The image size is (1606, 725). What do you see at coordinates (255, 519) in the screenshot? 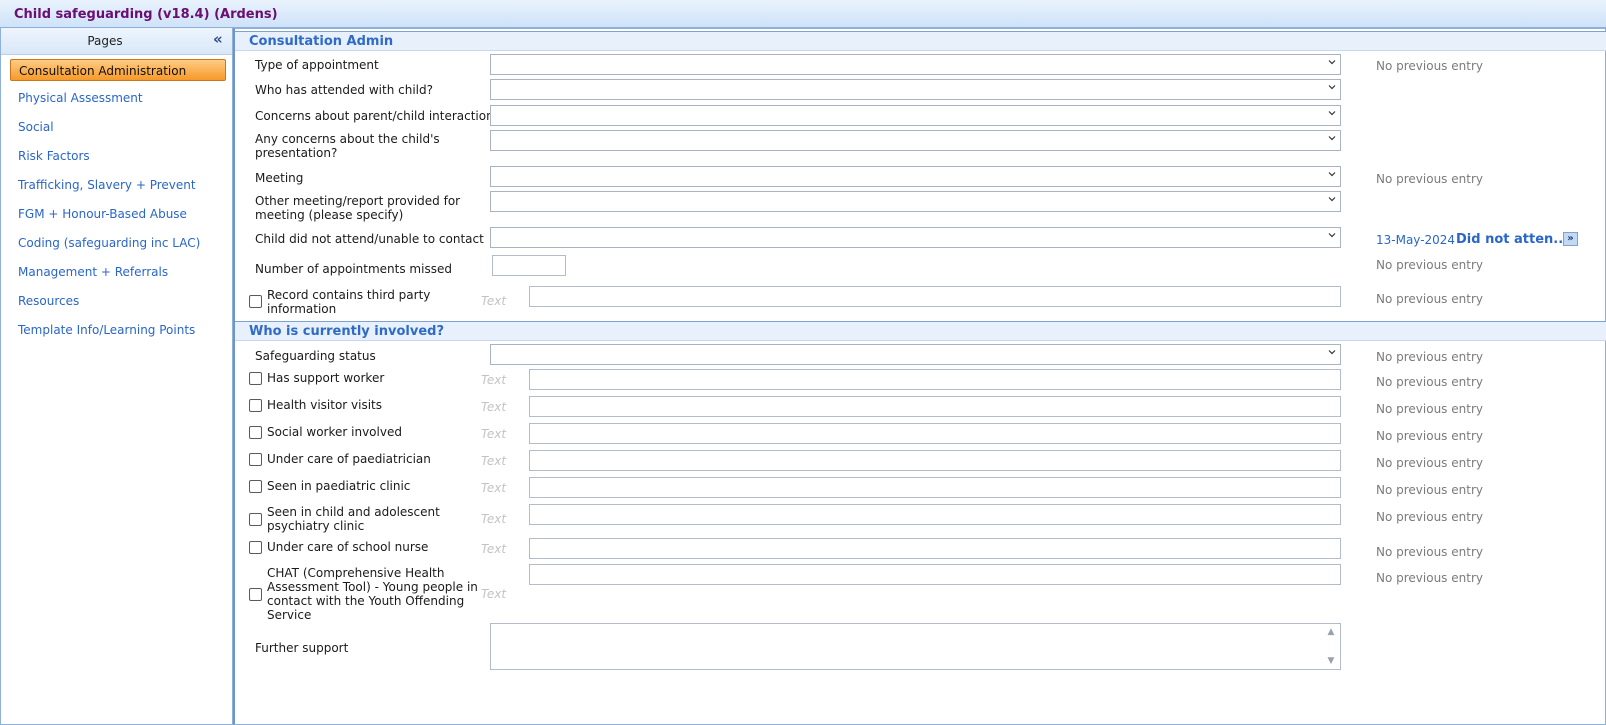
I see `camhs-checkbox` at bounding box center [255, 519].